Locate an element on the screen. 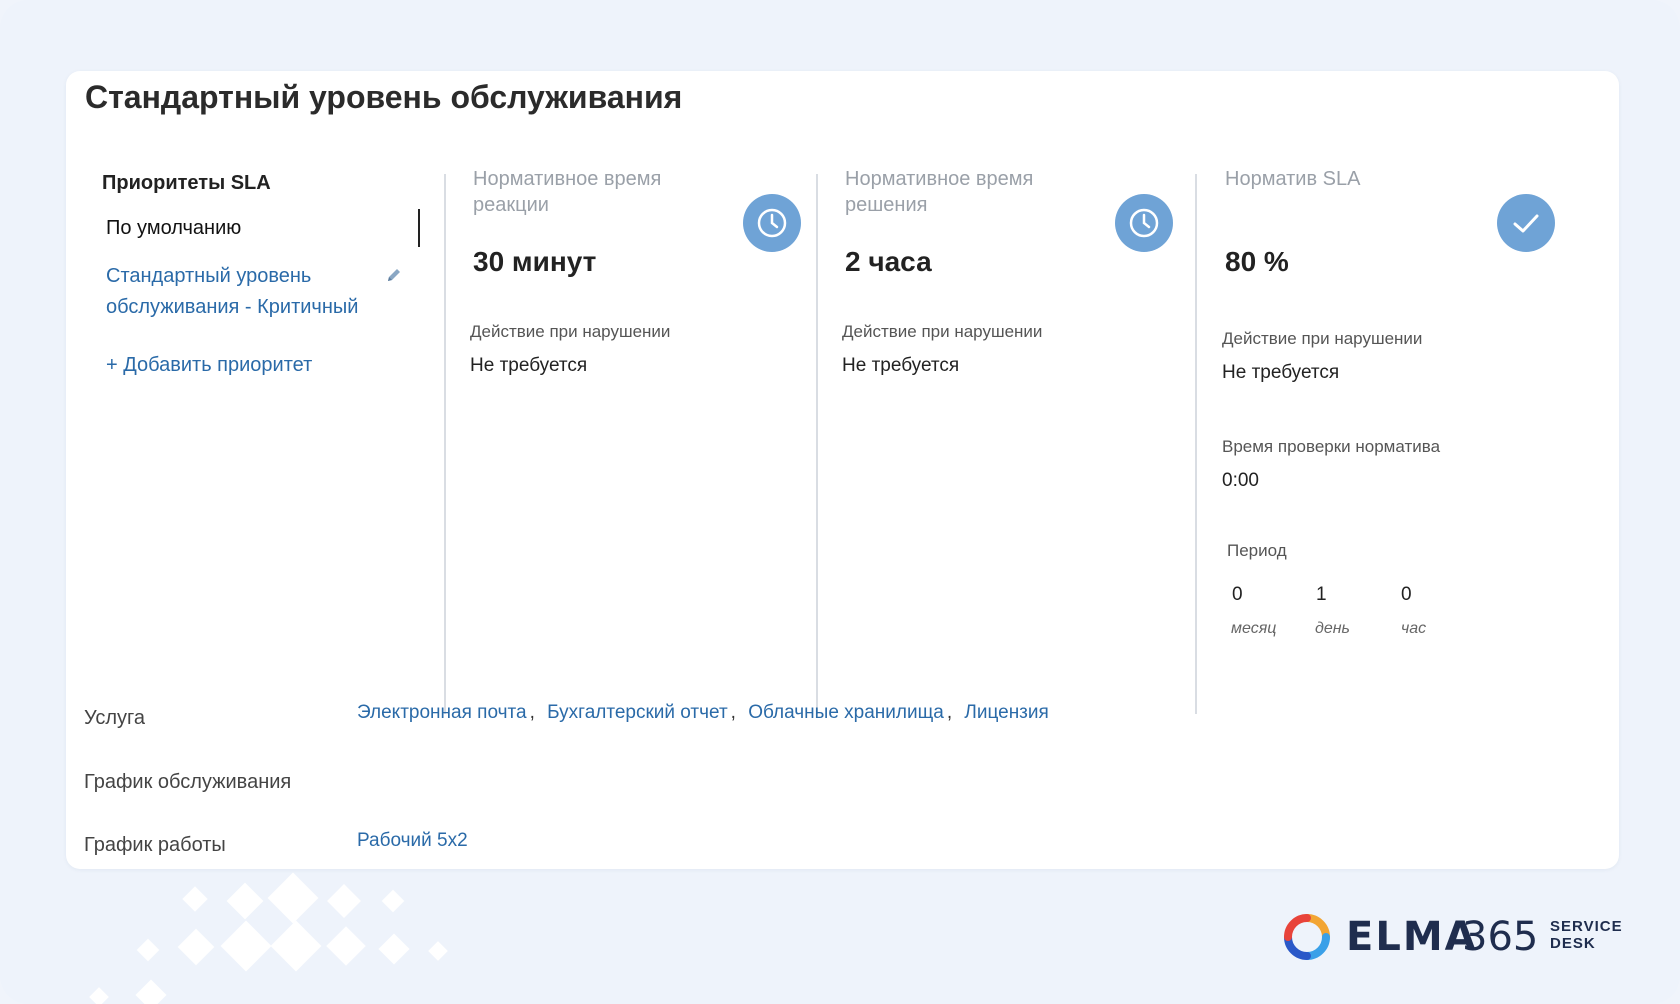 The width and height of the screenshot is (1680, 1004). logo-mark-icon is located at coordinates (1307, 937).